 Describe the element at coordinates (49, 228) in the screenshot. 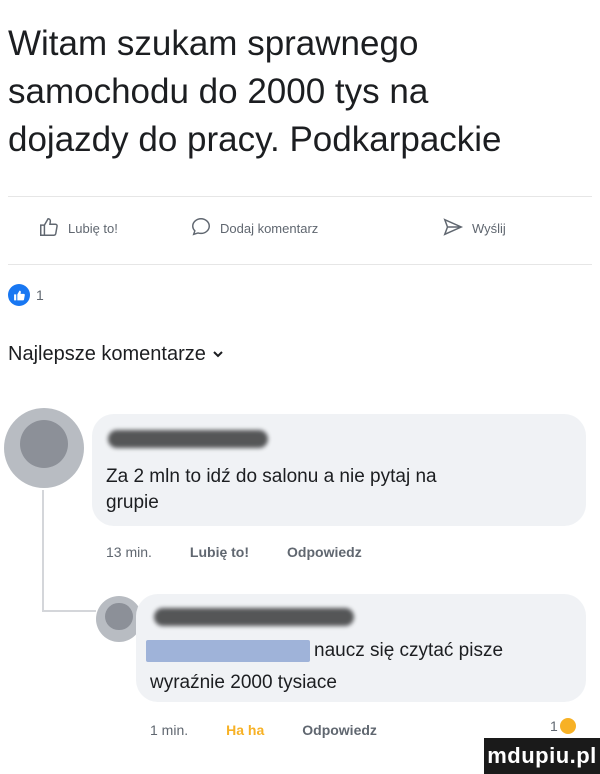

I see `thumbs-up-icon` at that location.